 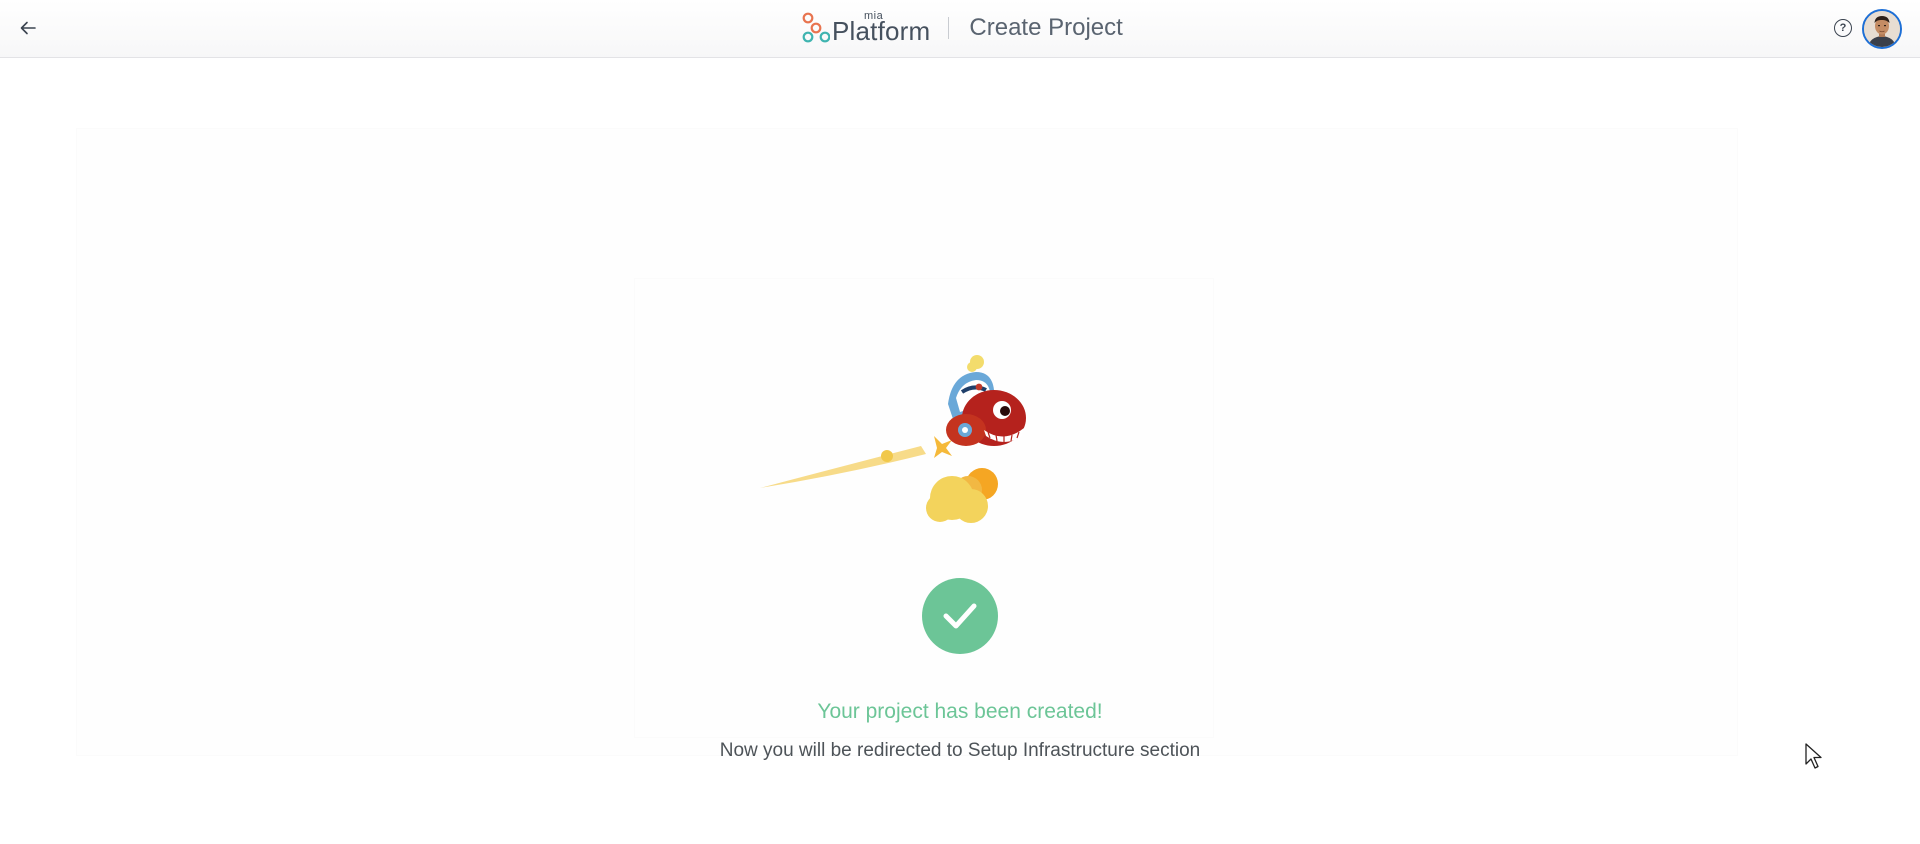 What do you see at coordinates (881, 28) in the screenshot?
I see `logo-wordmark: mia Platform` at bounding box center [881, 28].